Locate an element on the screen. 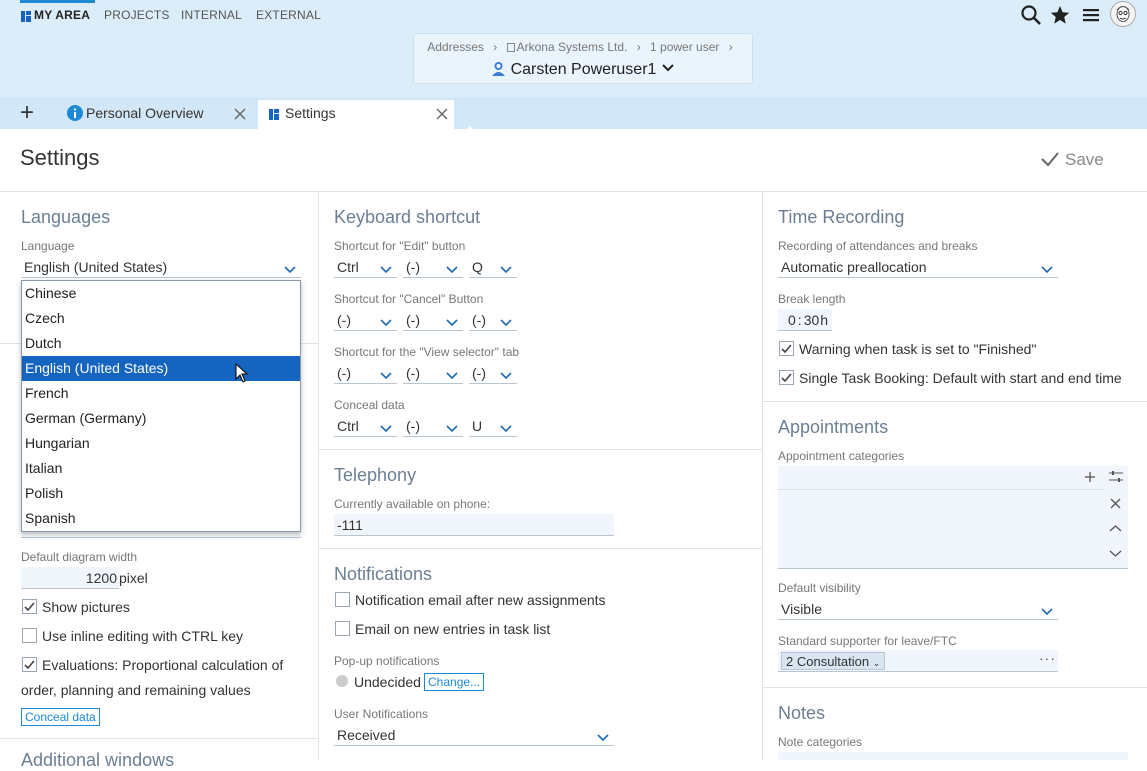 The height and width of the screenshot is (771, 1147). diagram-width-input: 1200 is located at coordinates (70, 578).